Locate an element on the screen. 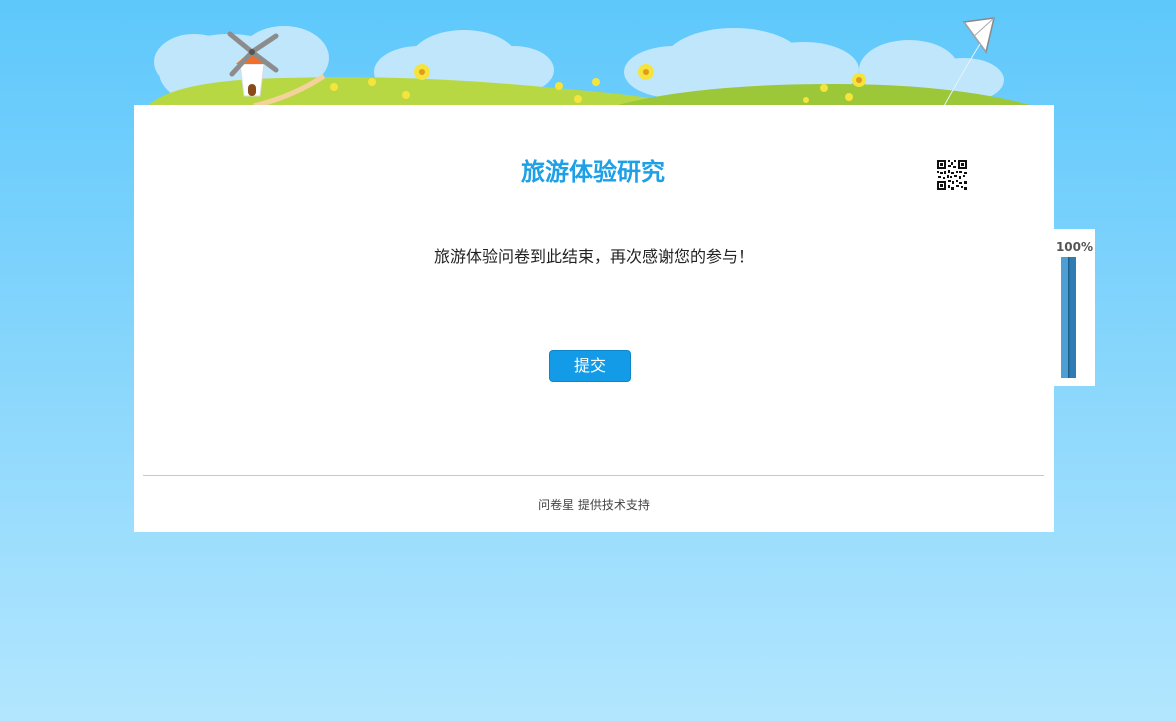 This screenshot has width=1176, height=721. page-title: 旅游体验研究 is located at coordinates (593, 172).